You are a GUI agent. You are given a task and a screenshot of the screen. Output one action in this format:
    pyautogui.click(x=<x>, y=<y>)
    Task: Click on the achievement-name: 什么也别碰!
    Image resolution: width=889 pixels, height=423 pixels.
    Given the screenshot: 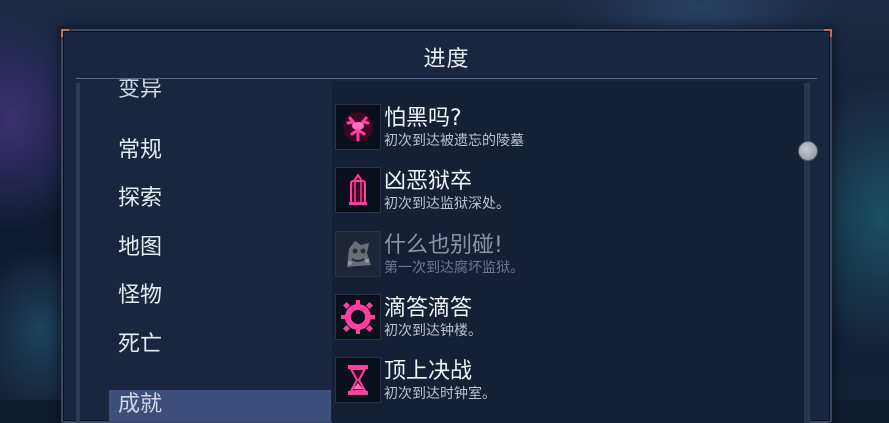 What is the action you would take?
    pyautogui.click(x=443, y=245)
    